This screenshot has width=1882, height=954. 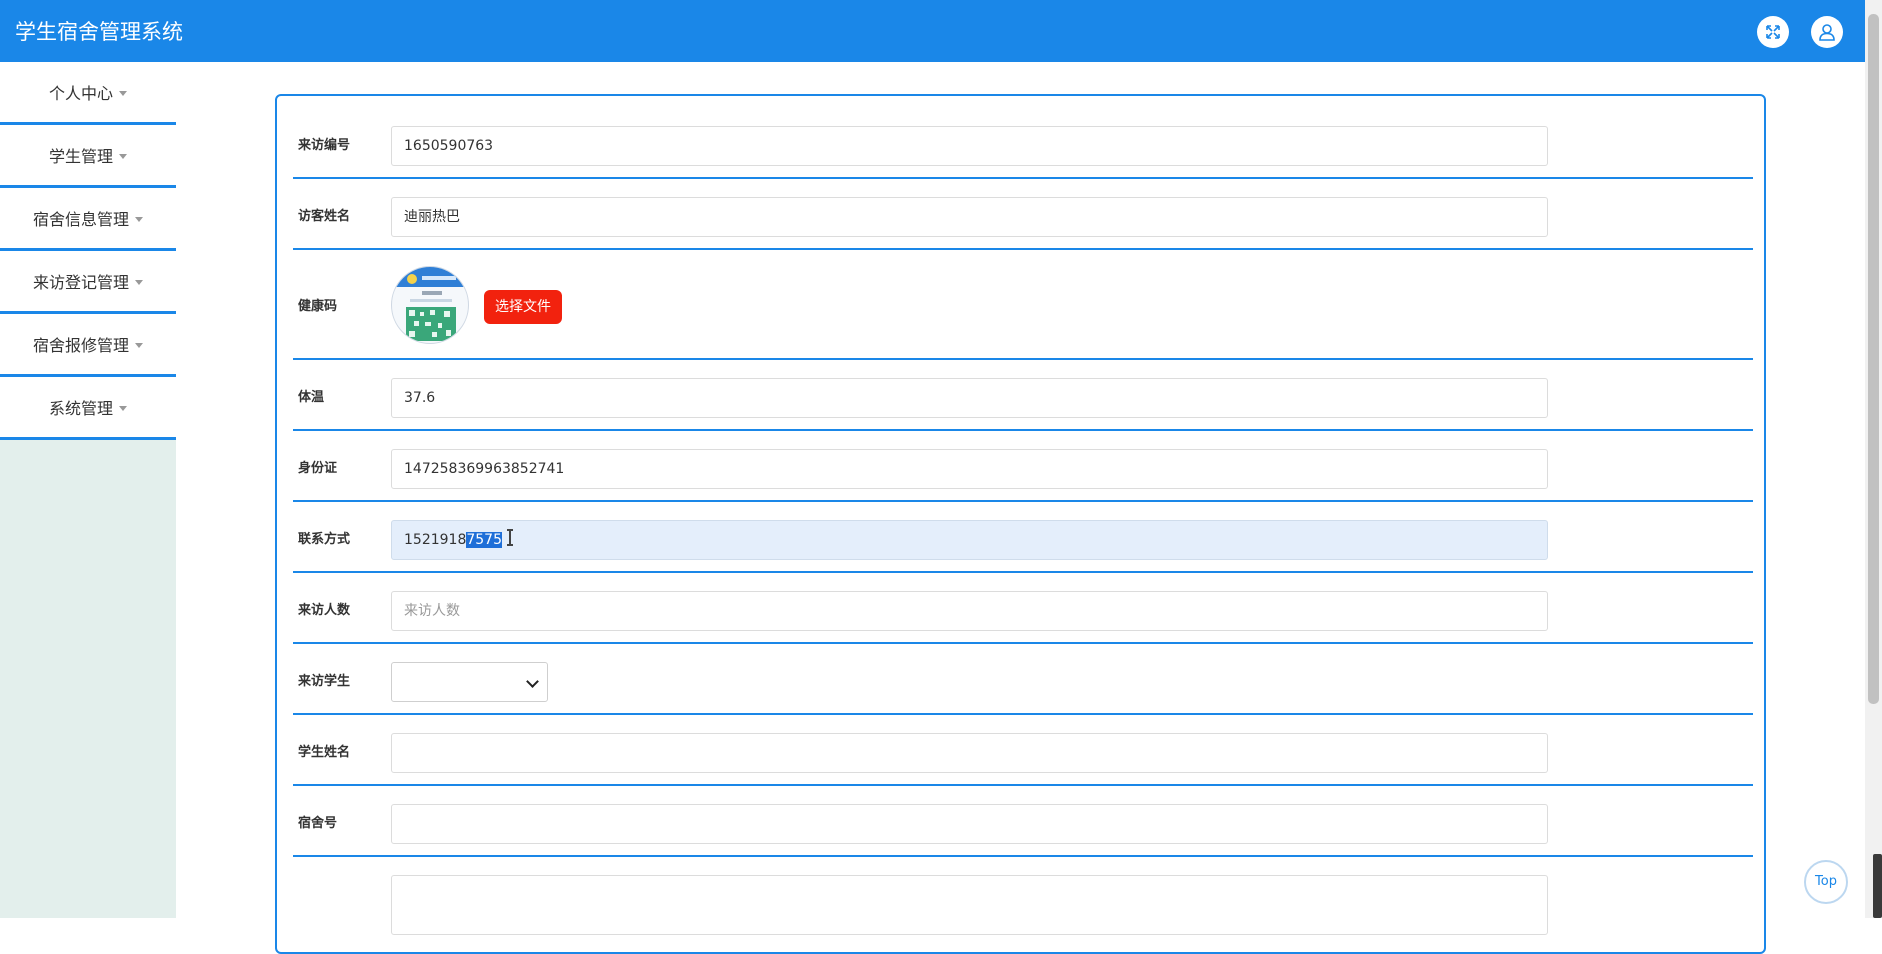 I want to click on expand-icon, so click(x=1773, y=32).